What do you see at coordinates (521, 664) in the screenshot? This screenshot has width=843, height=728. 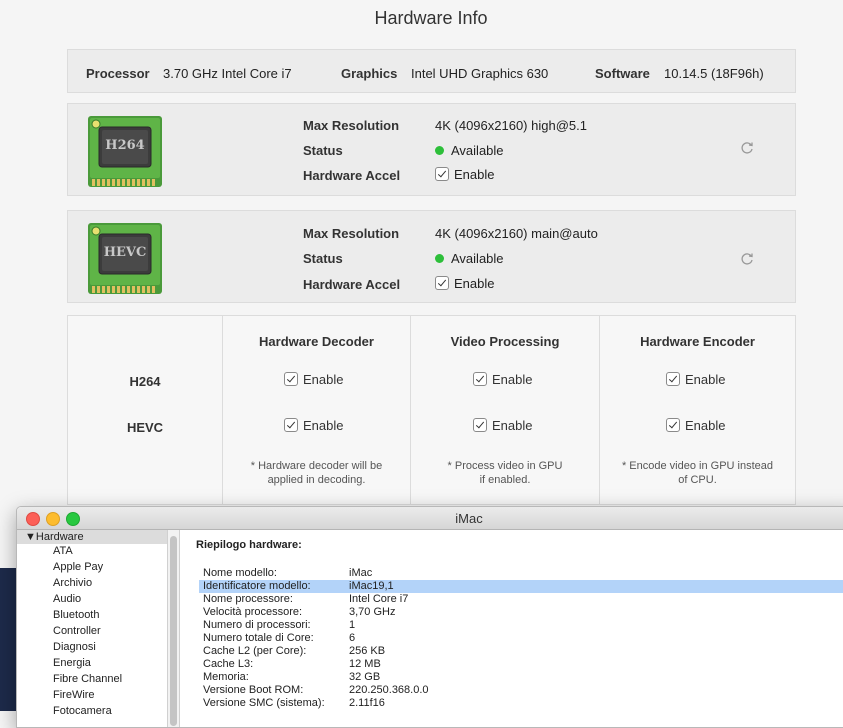 I see `list-item: Cache L3: 12 MB` at bounding box center [521, 664].